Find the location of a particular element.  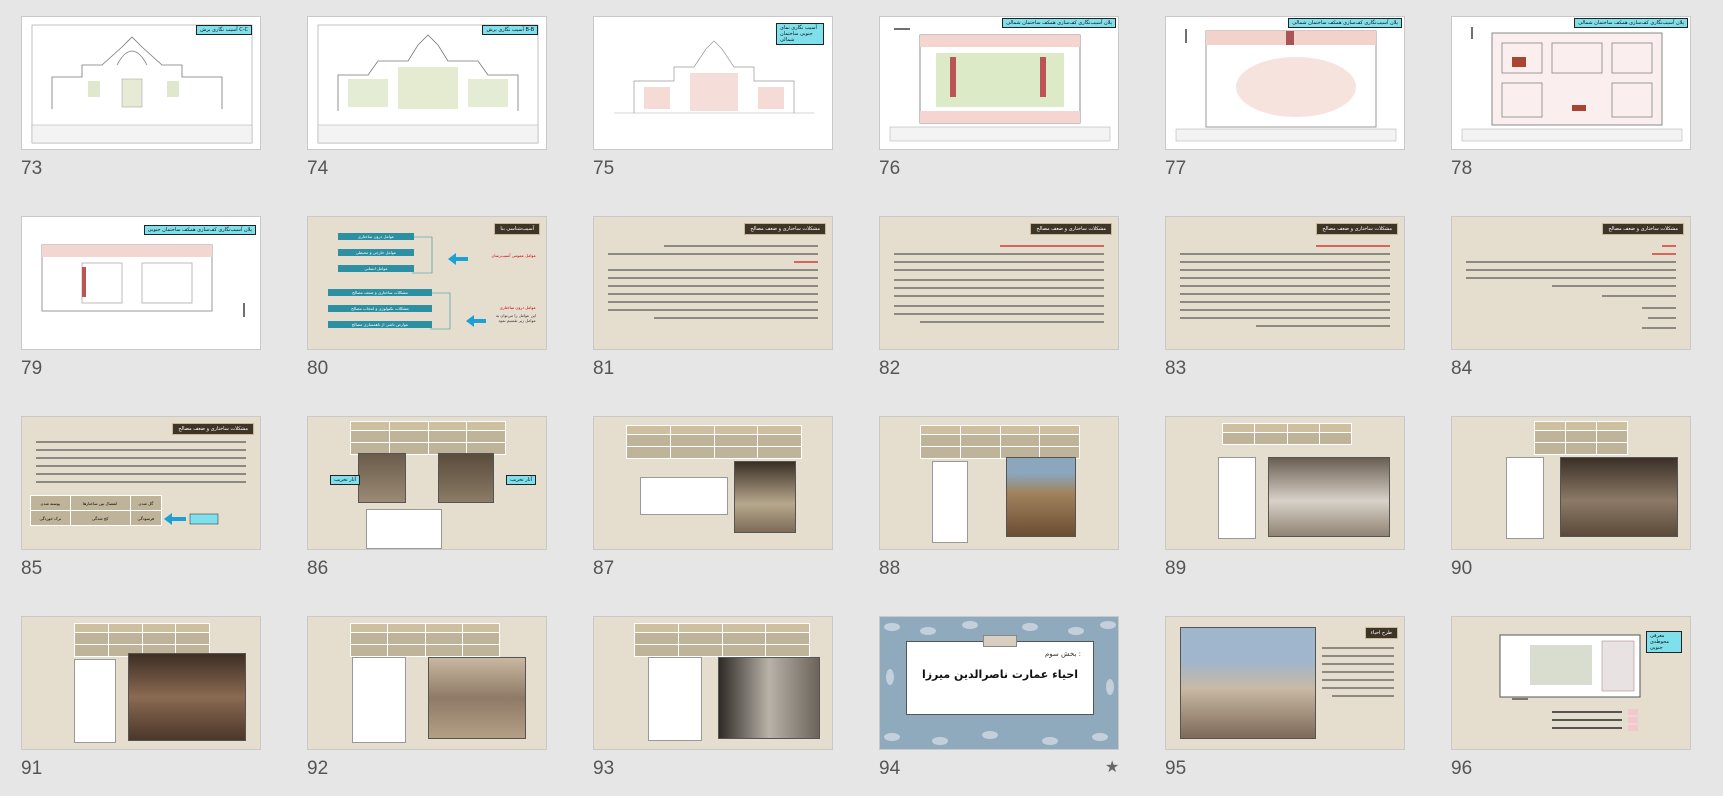

diagram-arrows is located at coordinates (449, 283).